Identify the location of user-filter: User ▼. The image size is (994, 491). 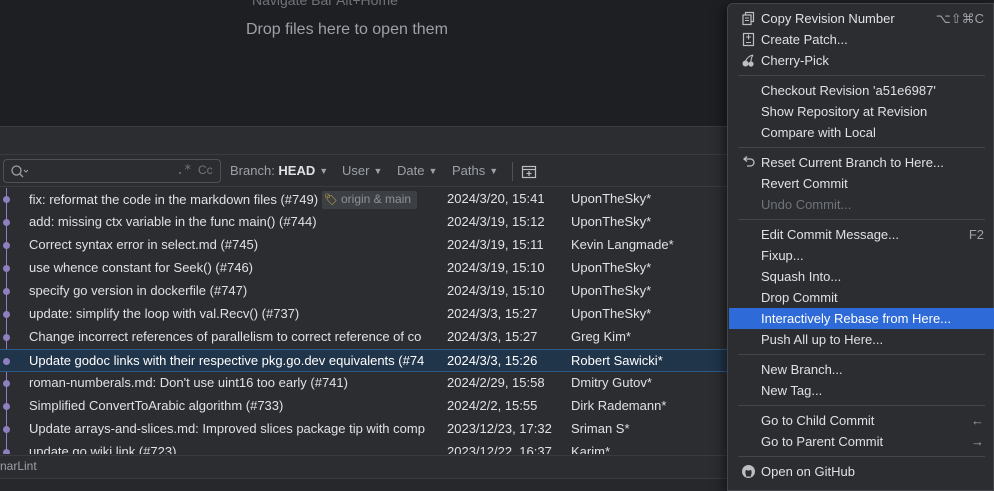
(362, 170).